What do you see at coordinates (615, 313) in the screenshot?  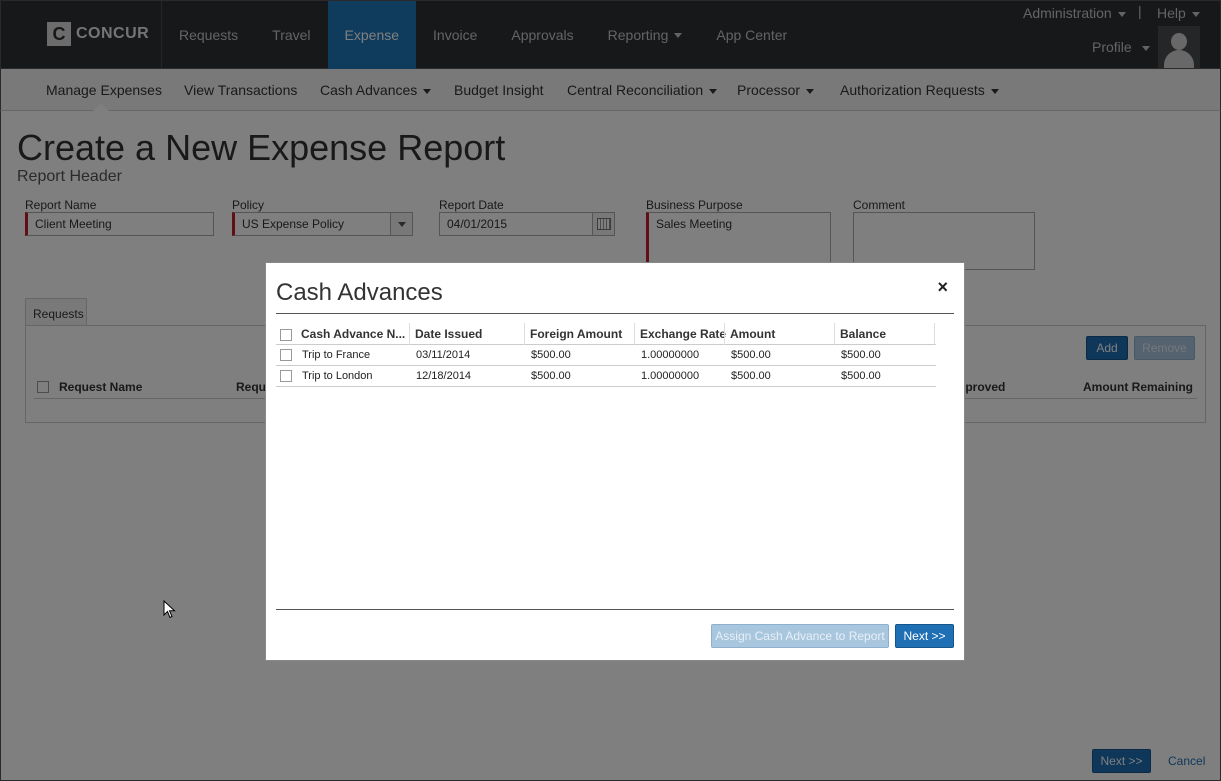 I see `modal-top-rule` at bounding box center [615, 313].